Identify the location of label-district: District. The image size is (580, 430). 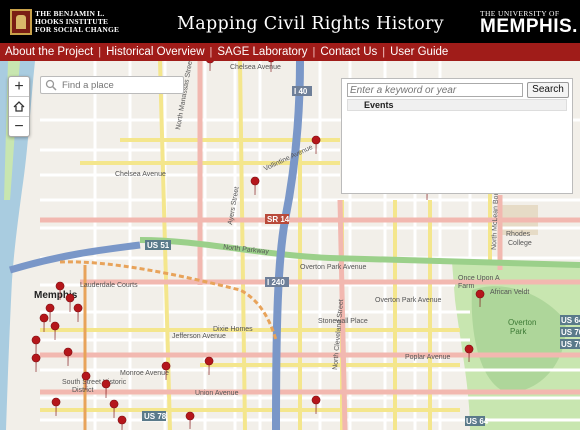
(82, 390).